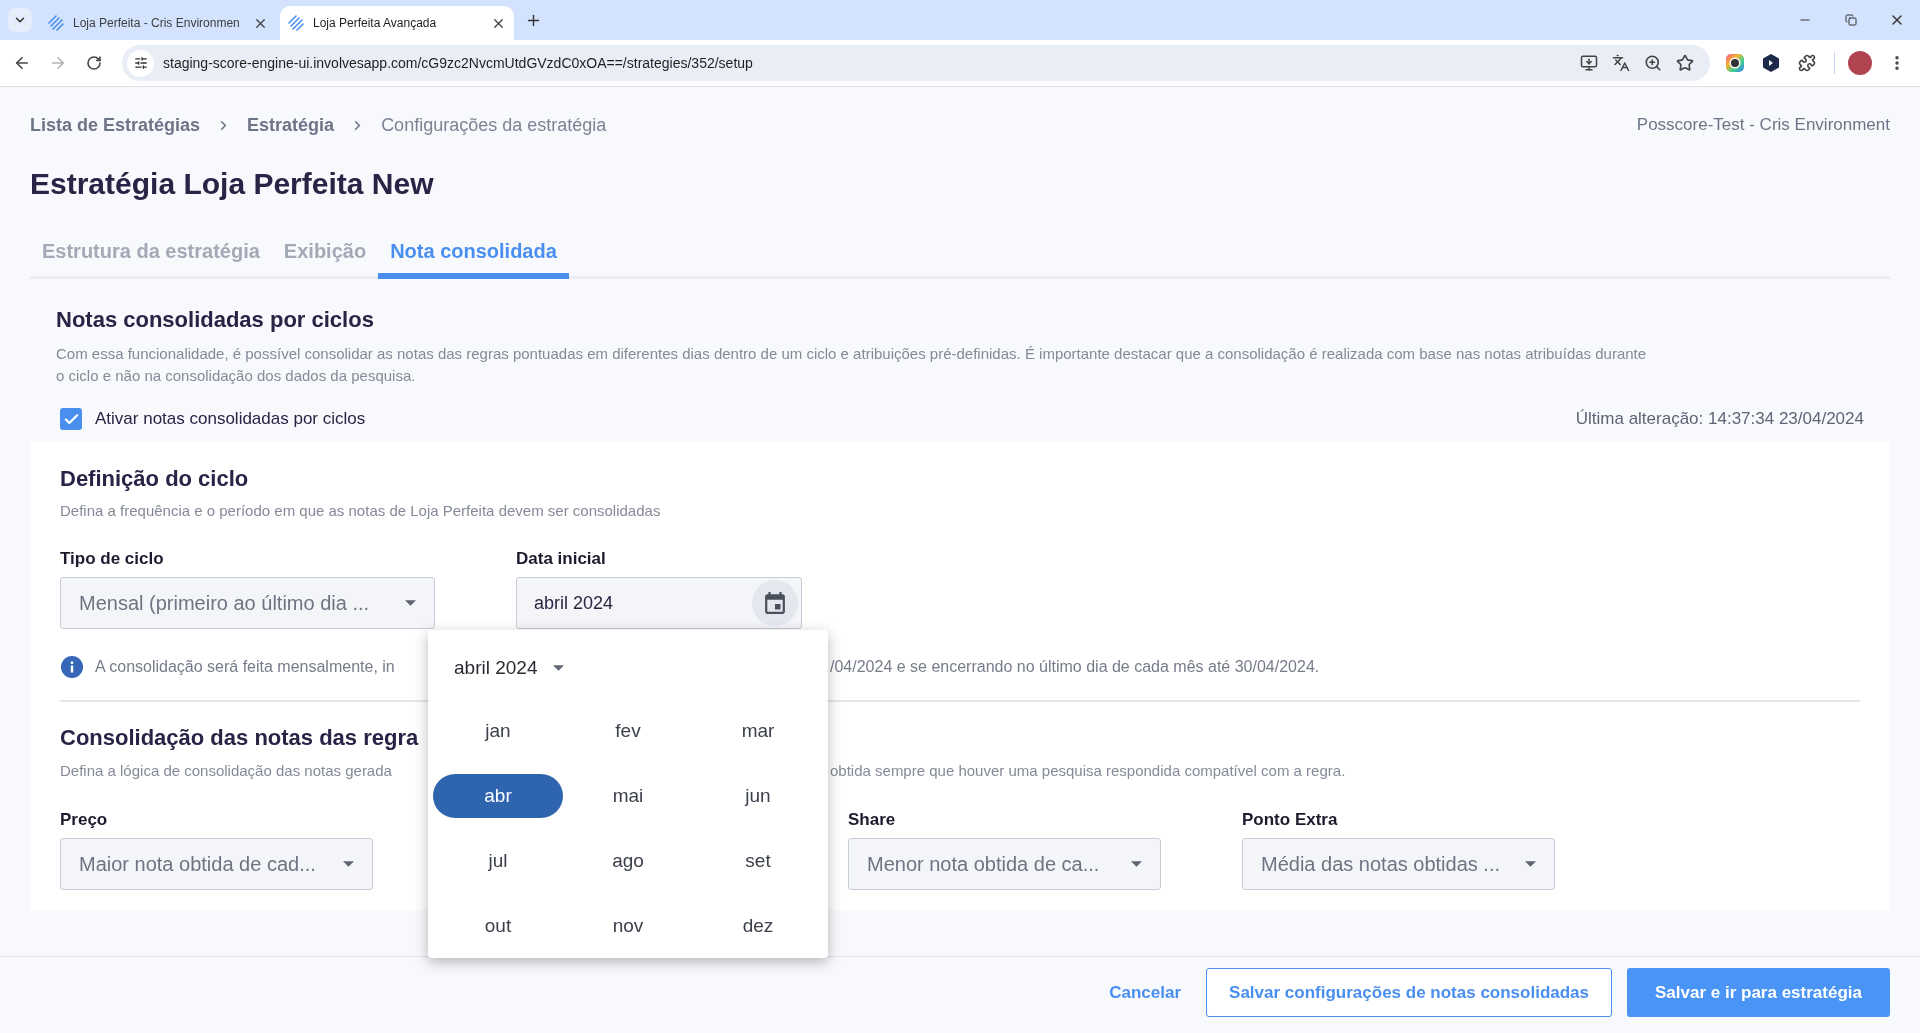 The image size is (1920, 1033). Describe the element at coordinates (498, 796) in the screenshot. I see `month-option: abr` at that location.